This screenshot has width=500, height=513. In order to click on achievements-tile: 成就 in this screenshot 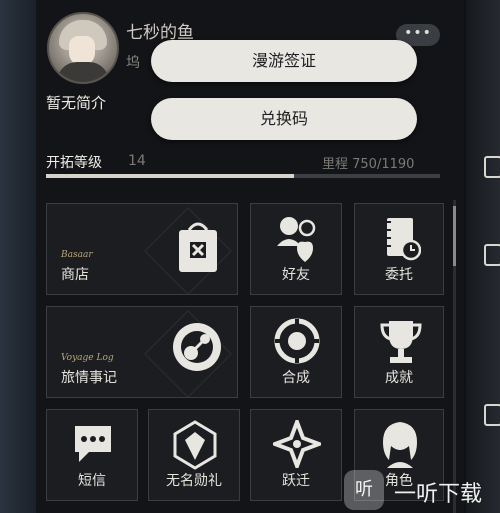, I will do `click(399, 352)`.